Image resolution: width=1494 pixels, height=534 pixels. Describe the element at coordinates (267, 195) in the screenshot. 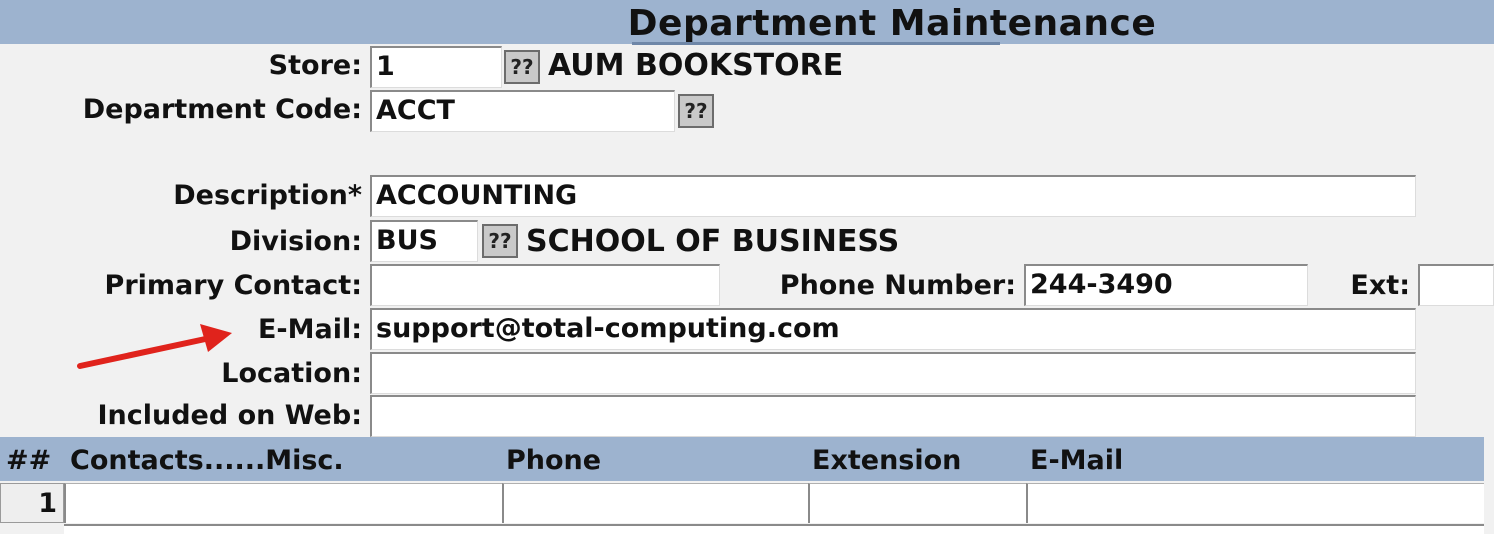

I see `description-label: Description*` at that location.